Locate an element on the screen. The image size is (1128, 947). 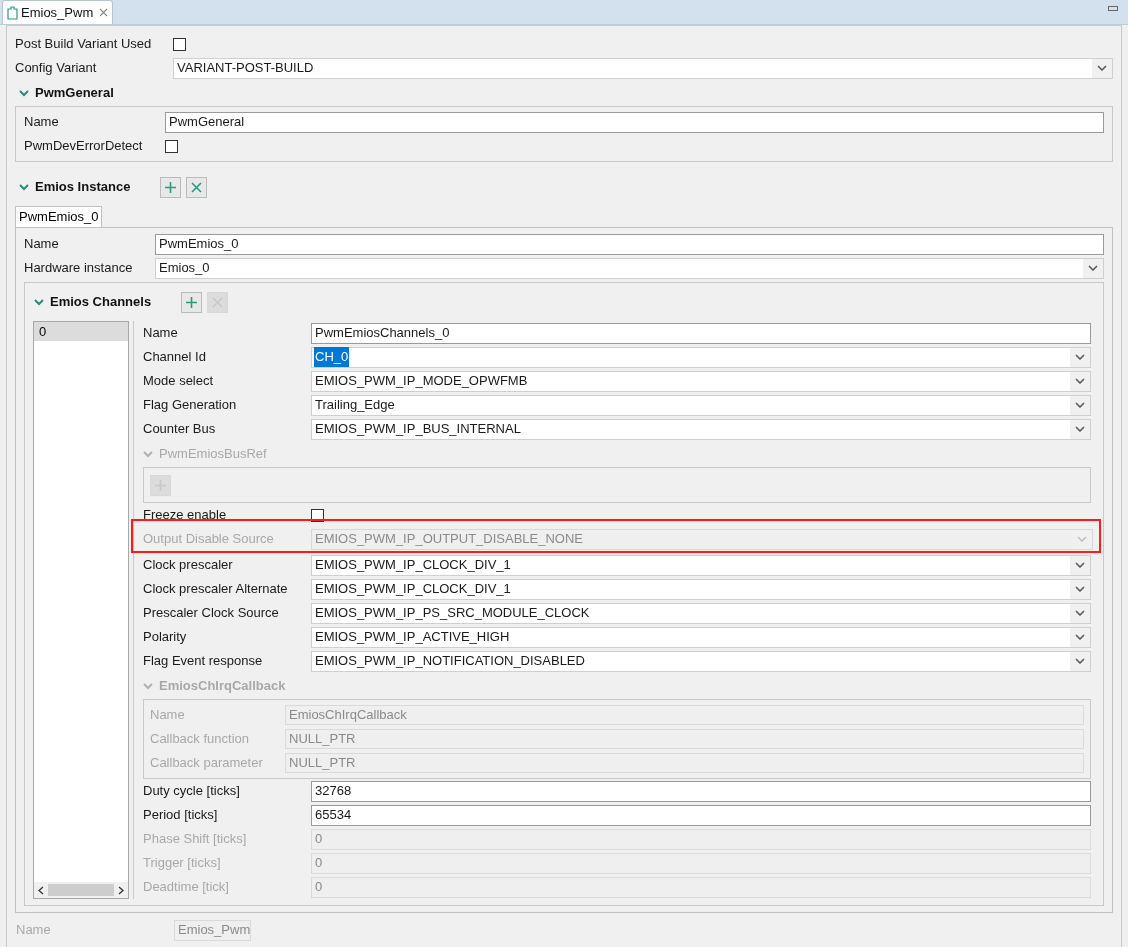
dropdown-value: EMIOS_PWM_IP_NOTIFICATION_DISABLED is located at coordinates (450, 661).